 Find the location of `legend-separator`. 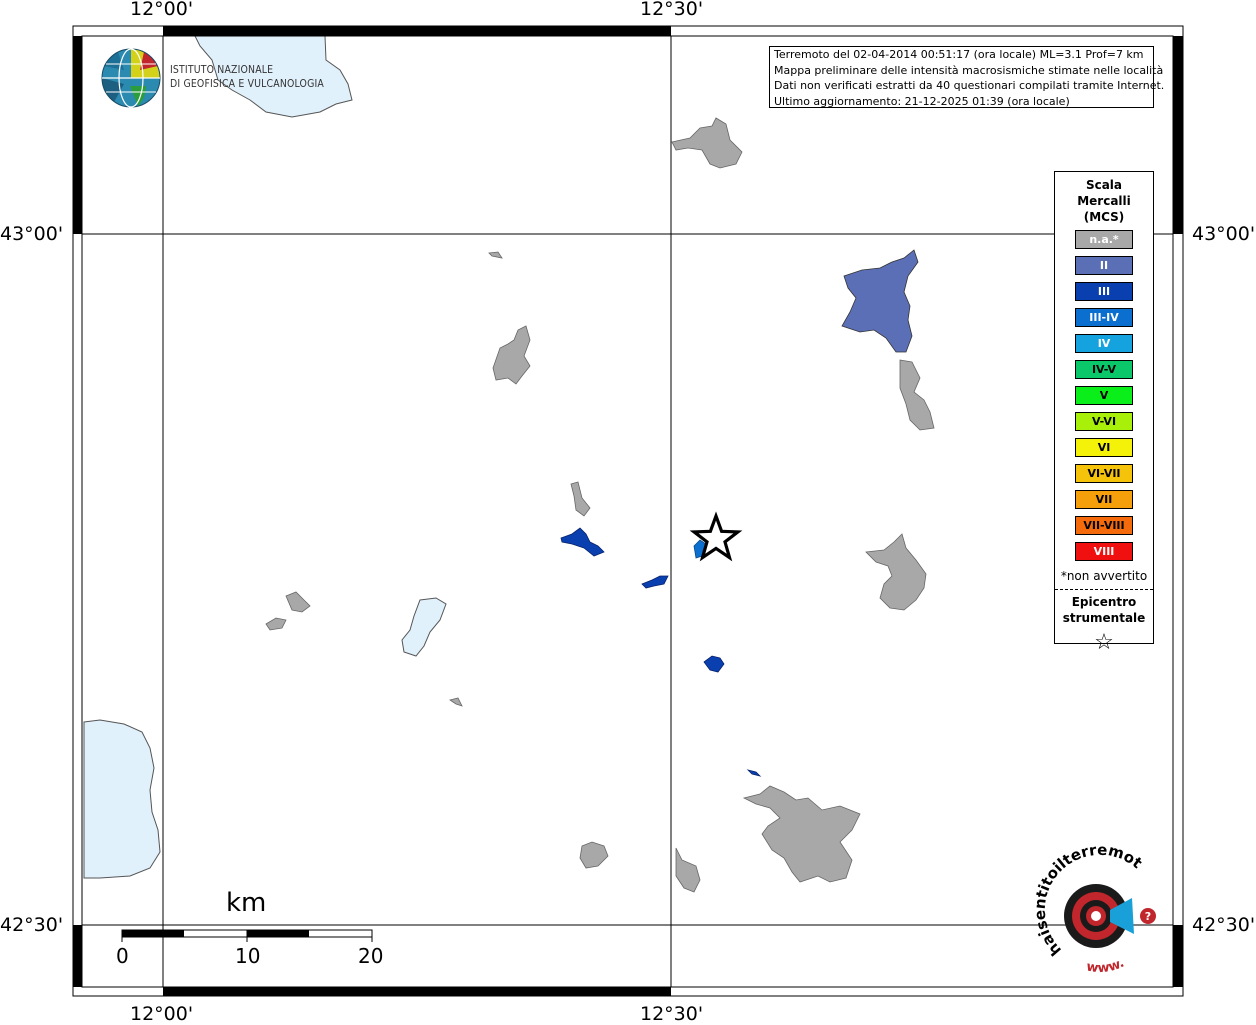

legend-separator is located at coordinates (1104, 589).